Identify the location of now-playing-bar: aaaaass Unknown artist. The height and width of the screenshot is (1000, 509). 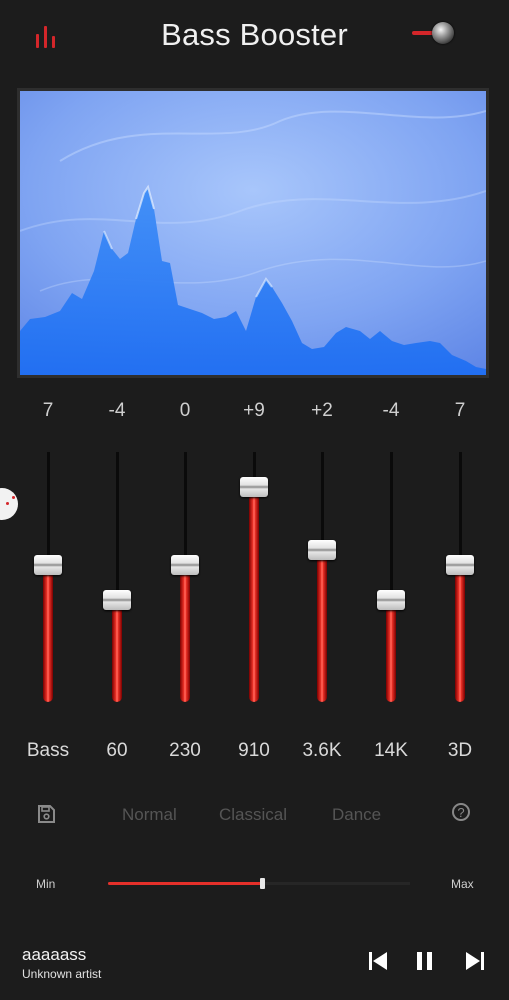
(254, 965).